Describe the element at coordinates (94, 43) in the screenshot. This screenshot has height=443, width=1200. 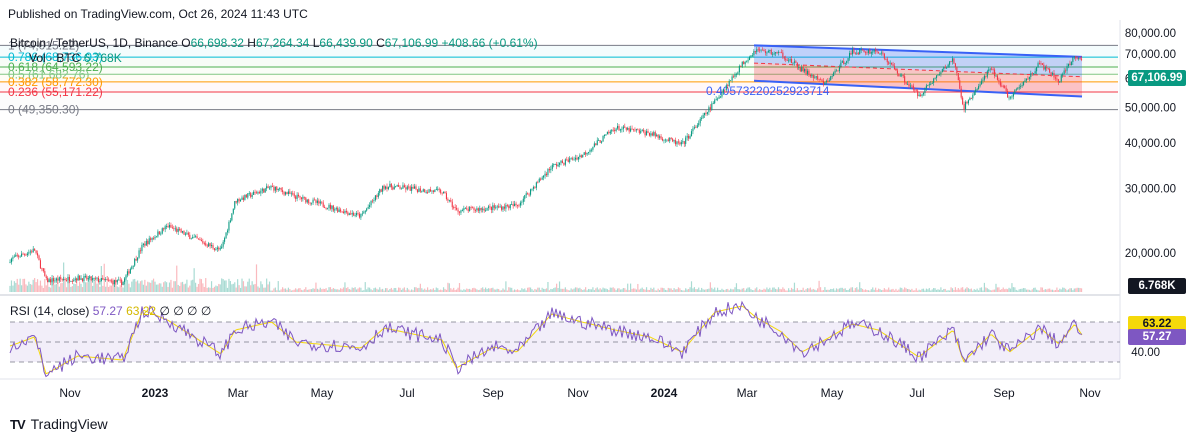
I see `symbol-title: Bitcoin / TetherUS, 1D, Binance` at that location.